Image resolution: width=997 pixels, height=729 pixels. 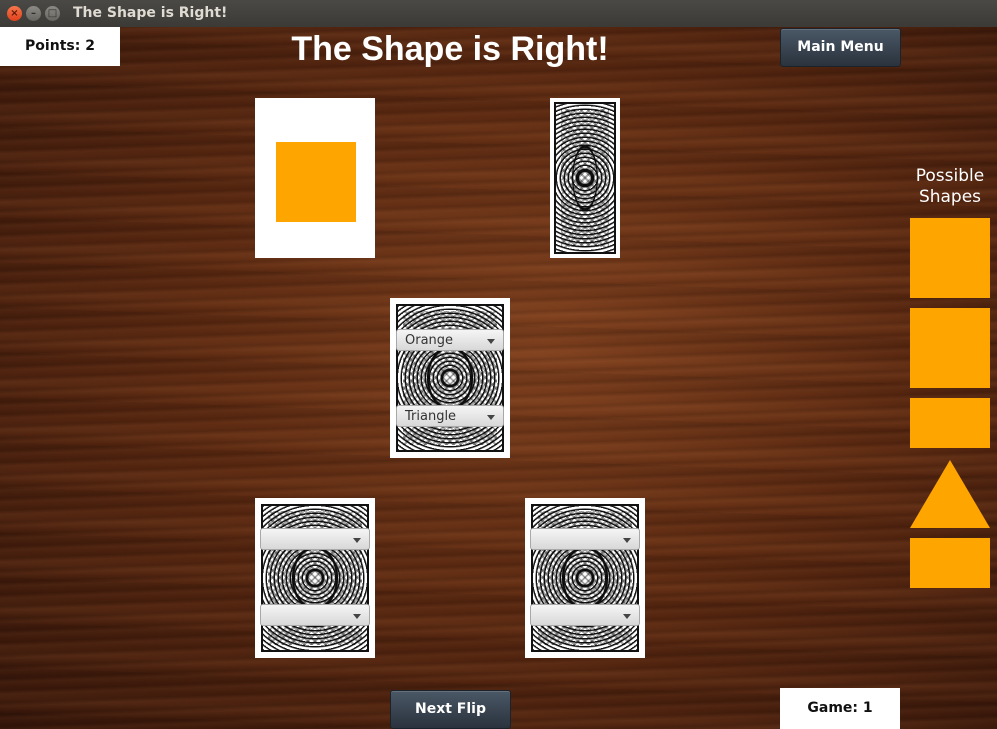 I want to click on color-select: Orange, so click(x=450, y=340).